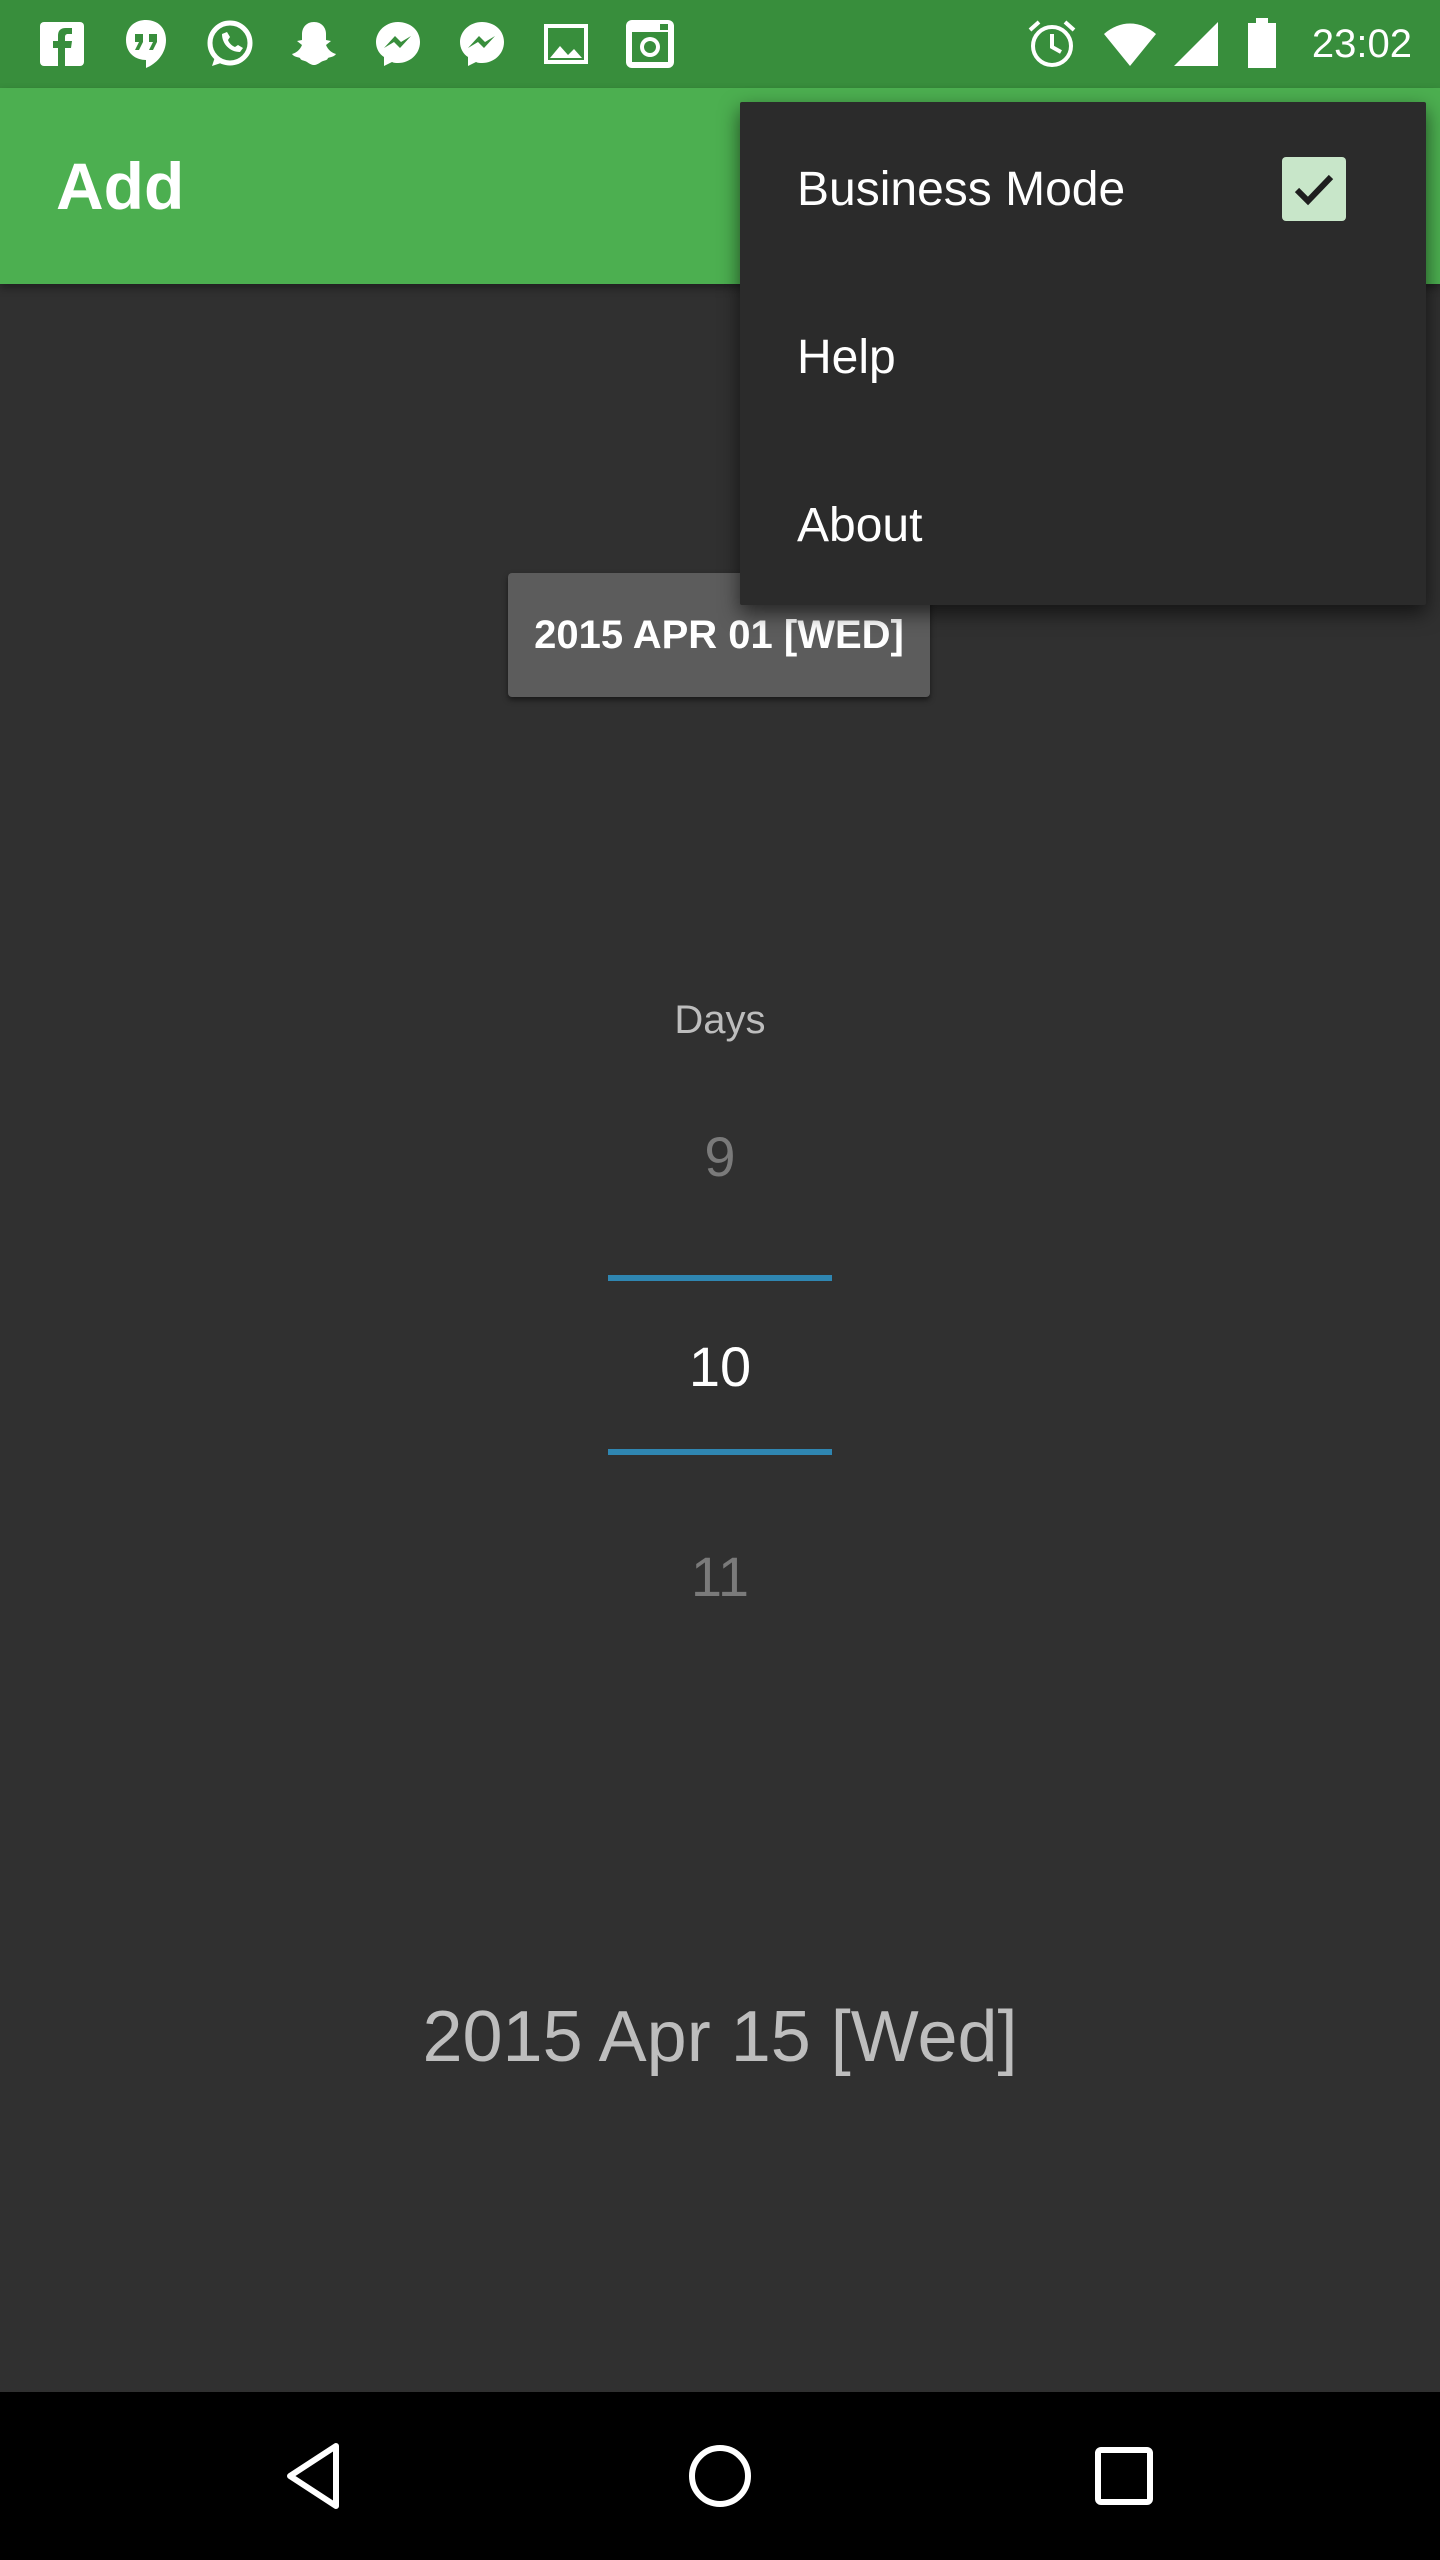 The image size is (1440, 2560). Describe the element at coordinates (120, 186) in the screenshot. I see `page-title: Add` at that location.